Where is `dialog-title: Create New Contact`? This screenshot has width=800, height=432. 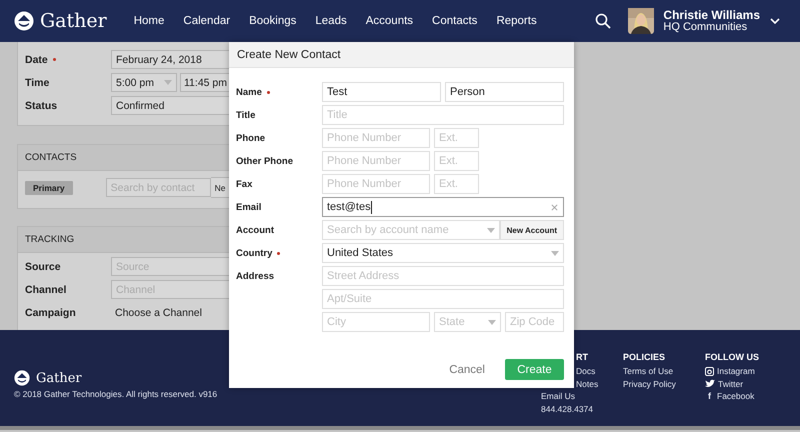 dialog-title: Create New Contact is located at coordinates (401, 55).